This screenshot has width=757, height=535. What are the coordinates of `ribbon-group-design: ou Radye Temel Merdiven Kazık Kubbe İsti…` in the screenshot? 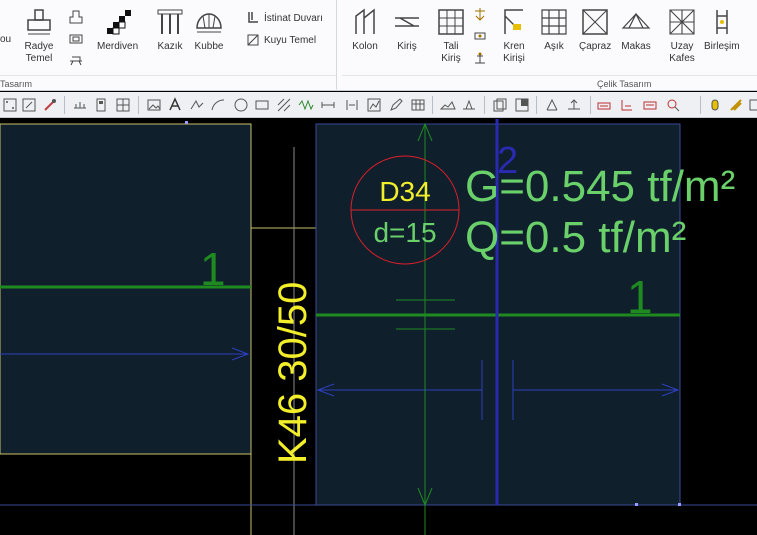 It's located at (168, 45).